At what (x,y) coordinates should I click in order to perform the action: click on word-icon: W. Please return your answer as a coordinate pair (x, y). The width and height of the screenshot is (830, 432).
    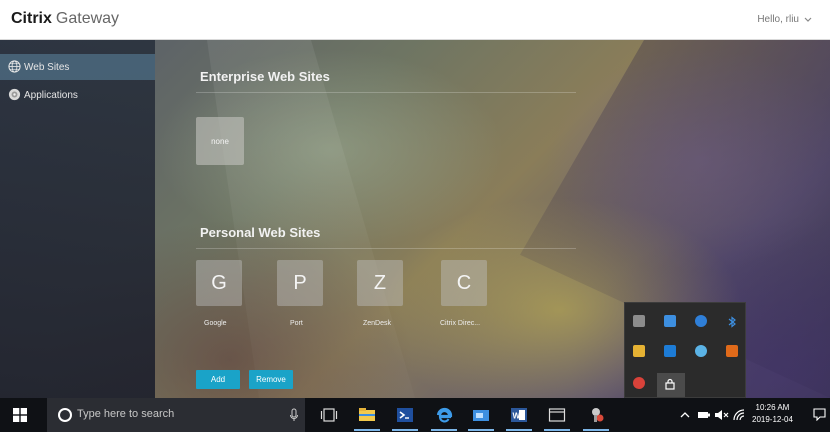
    Looking at the image, I should click on (519, 415).